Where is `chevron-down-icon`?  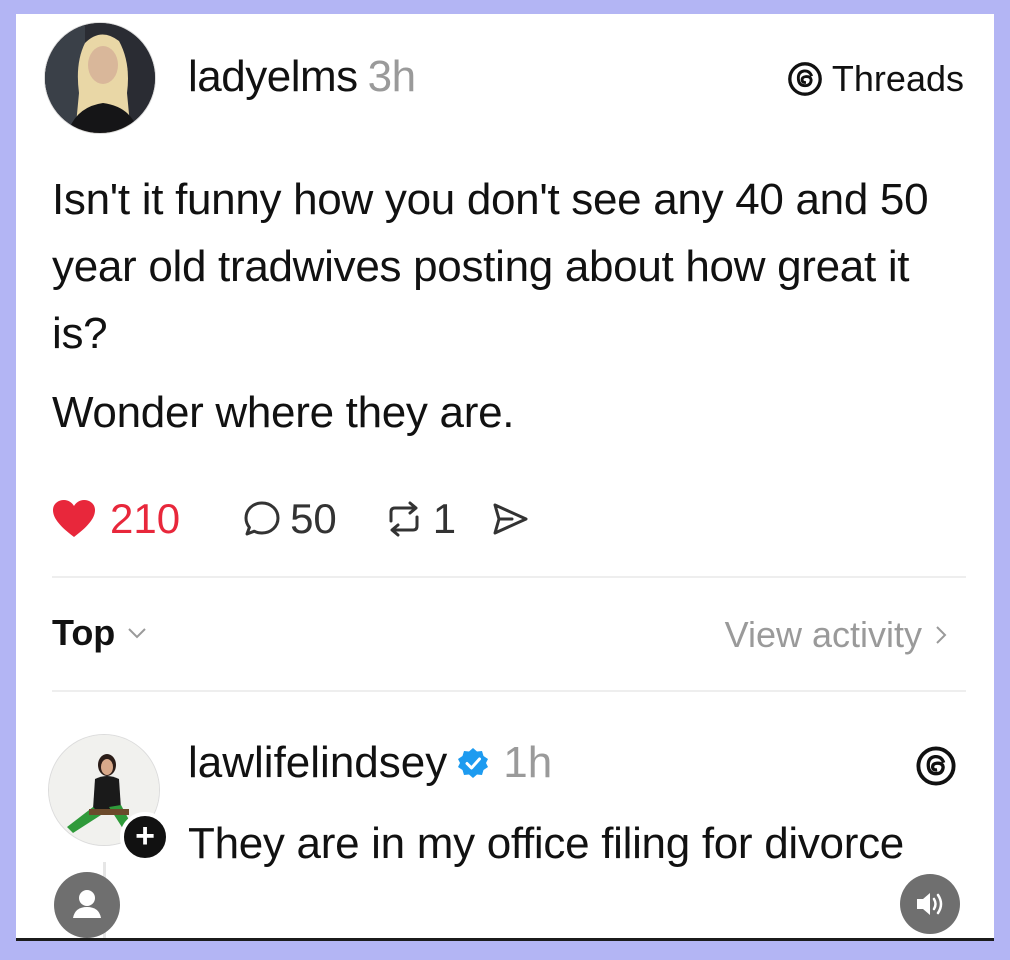 chevron-down-icon is located at coordinates (137, 633).